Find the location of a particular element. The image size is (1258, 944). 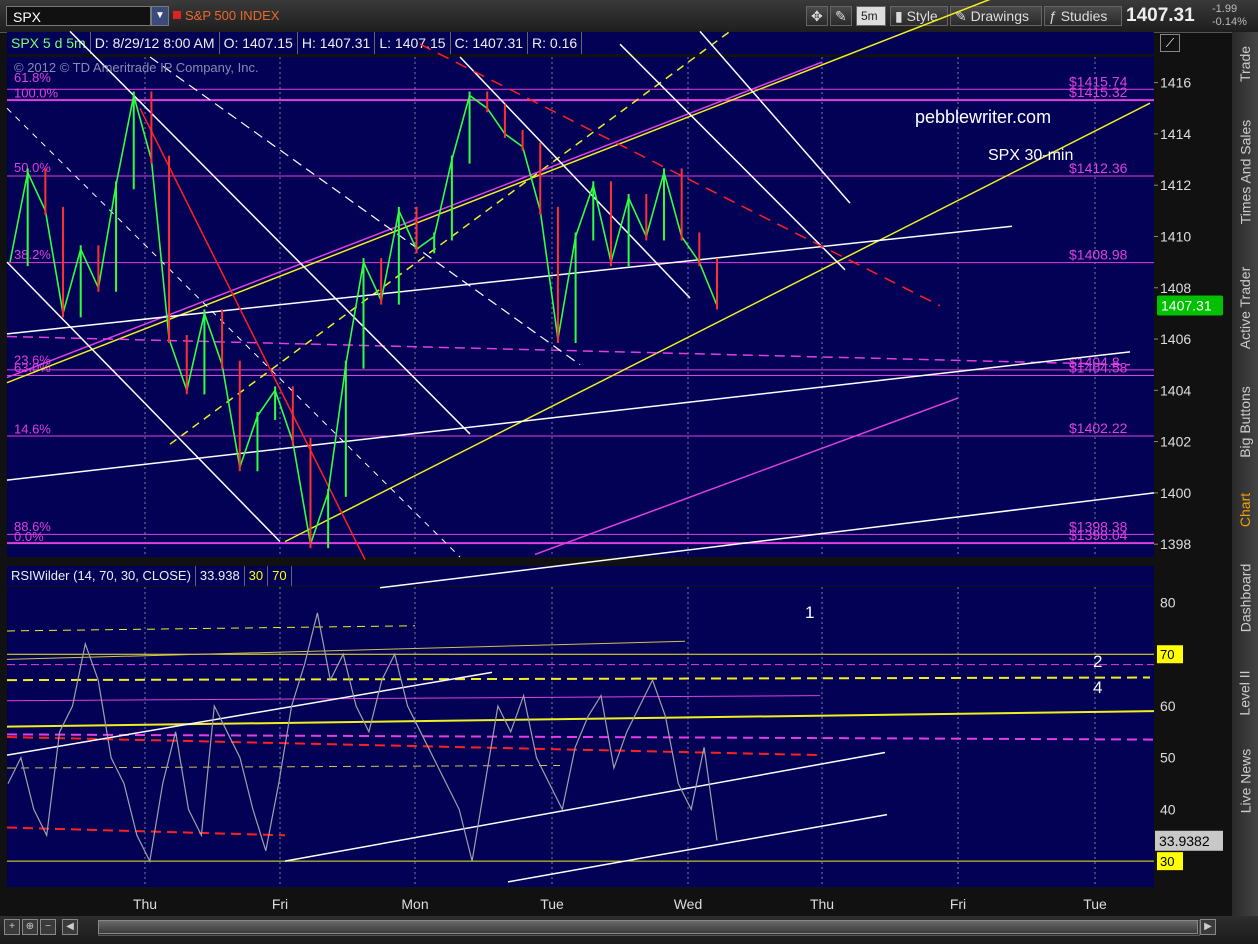

fib-label: 100.0% is located at coordinates (36, 93).